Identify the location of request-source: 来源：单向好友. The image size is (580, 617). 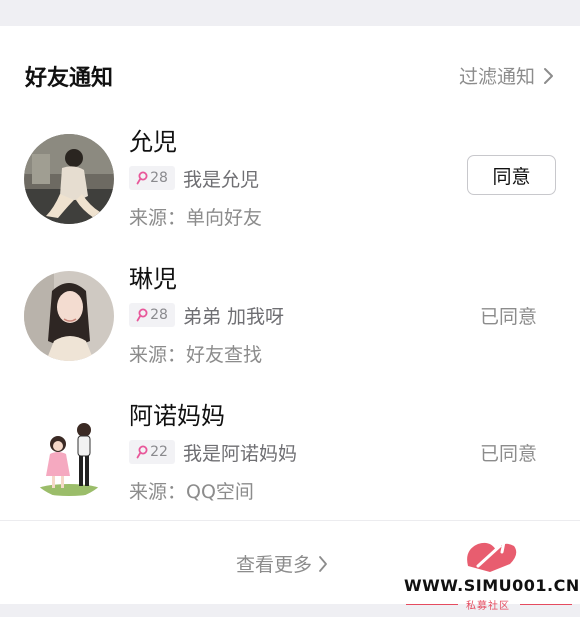
(196, 218).